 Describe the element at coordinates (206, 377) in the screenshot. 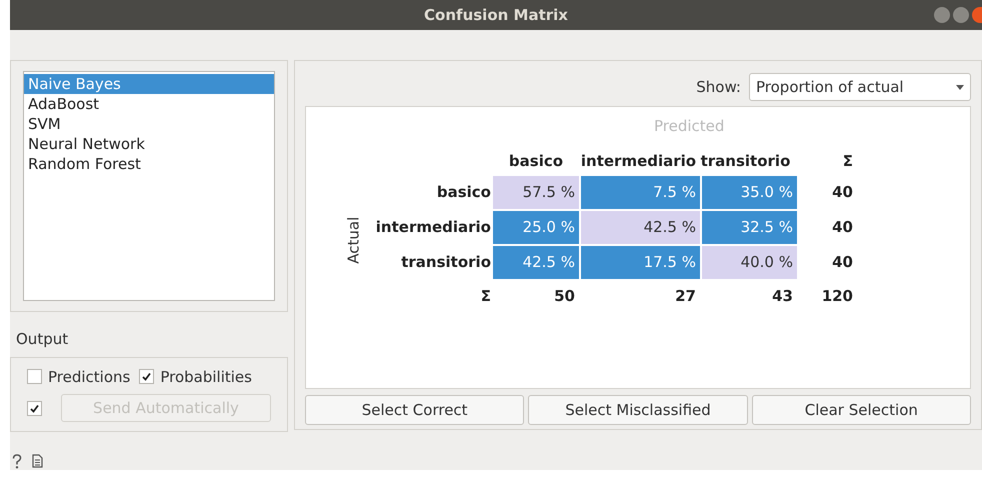

I see `checkbox-label: Probabilities` at that location.